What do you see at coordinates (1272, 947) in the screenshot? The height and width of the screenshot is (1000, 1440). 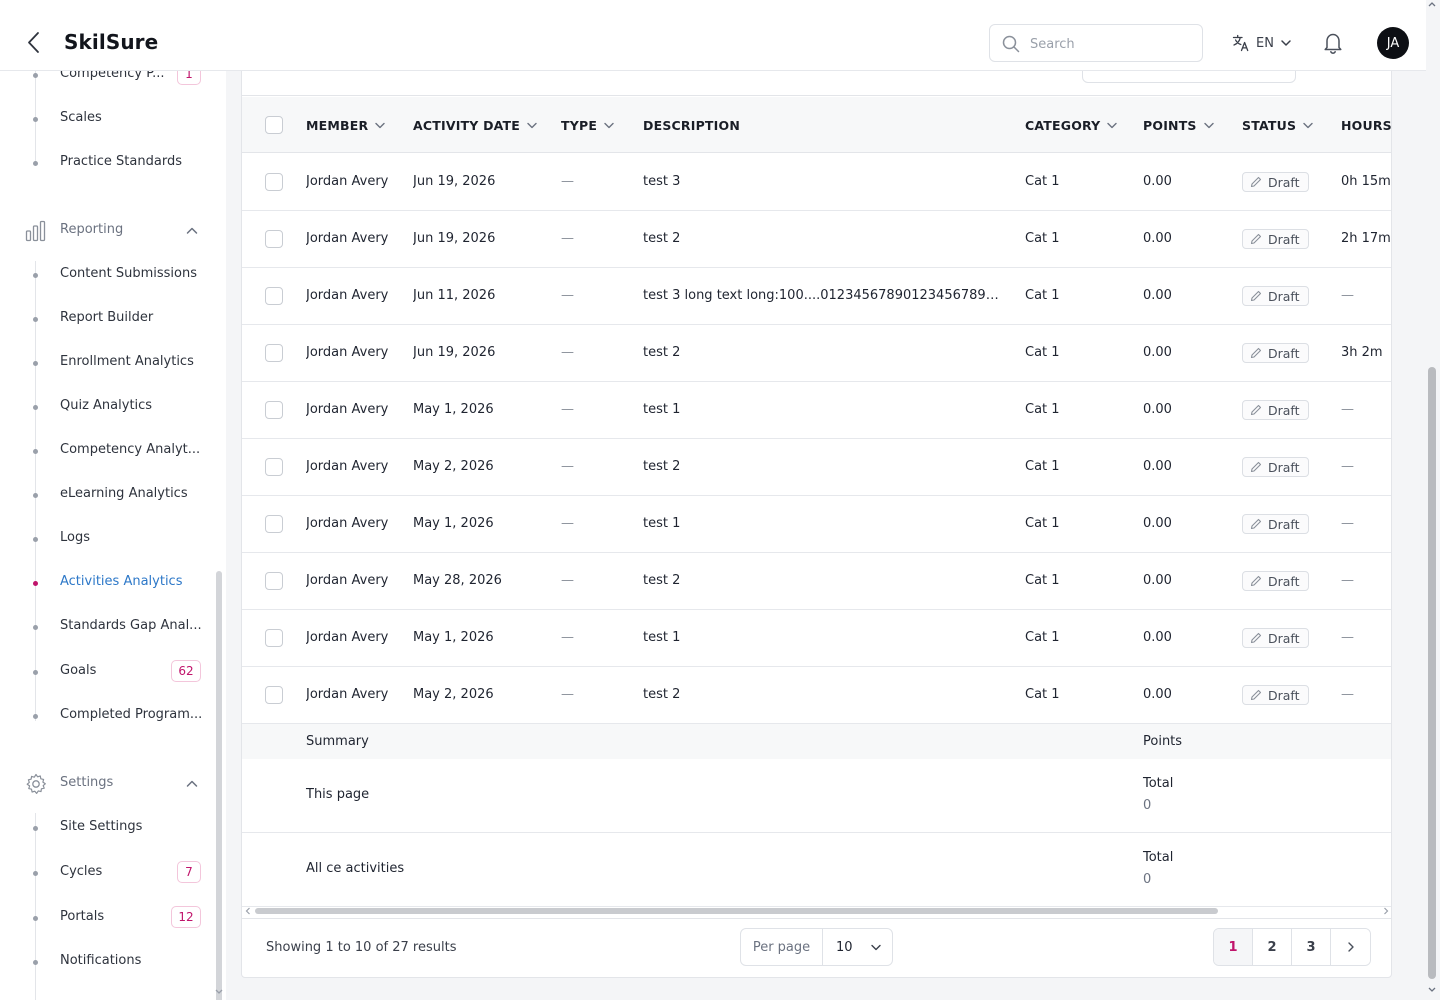 I see `page-button-2: 2` at bounding box center [1272, 947].